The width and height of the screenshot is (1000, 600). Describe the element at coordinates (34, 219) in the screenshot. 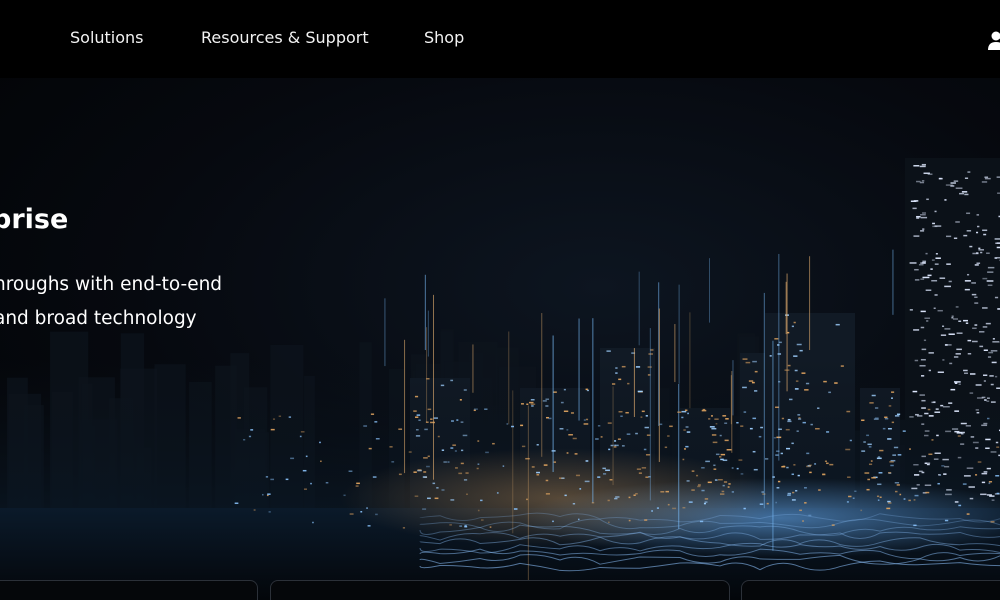

I see `hero-title: prise` at that location.